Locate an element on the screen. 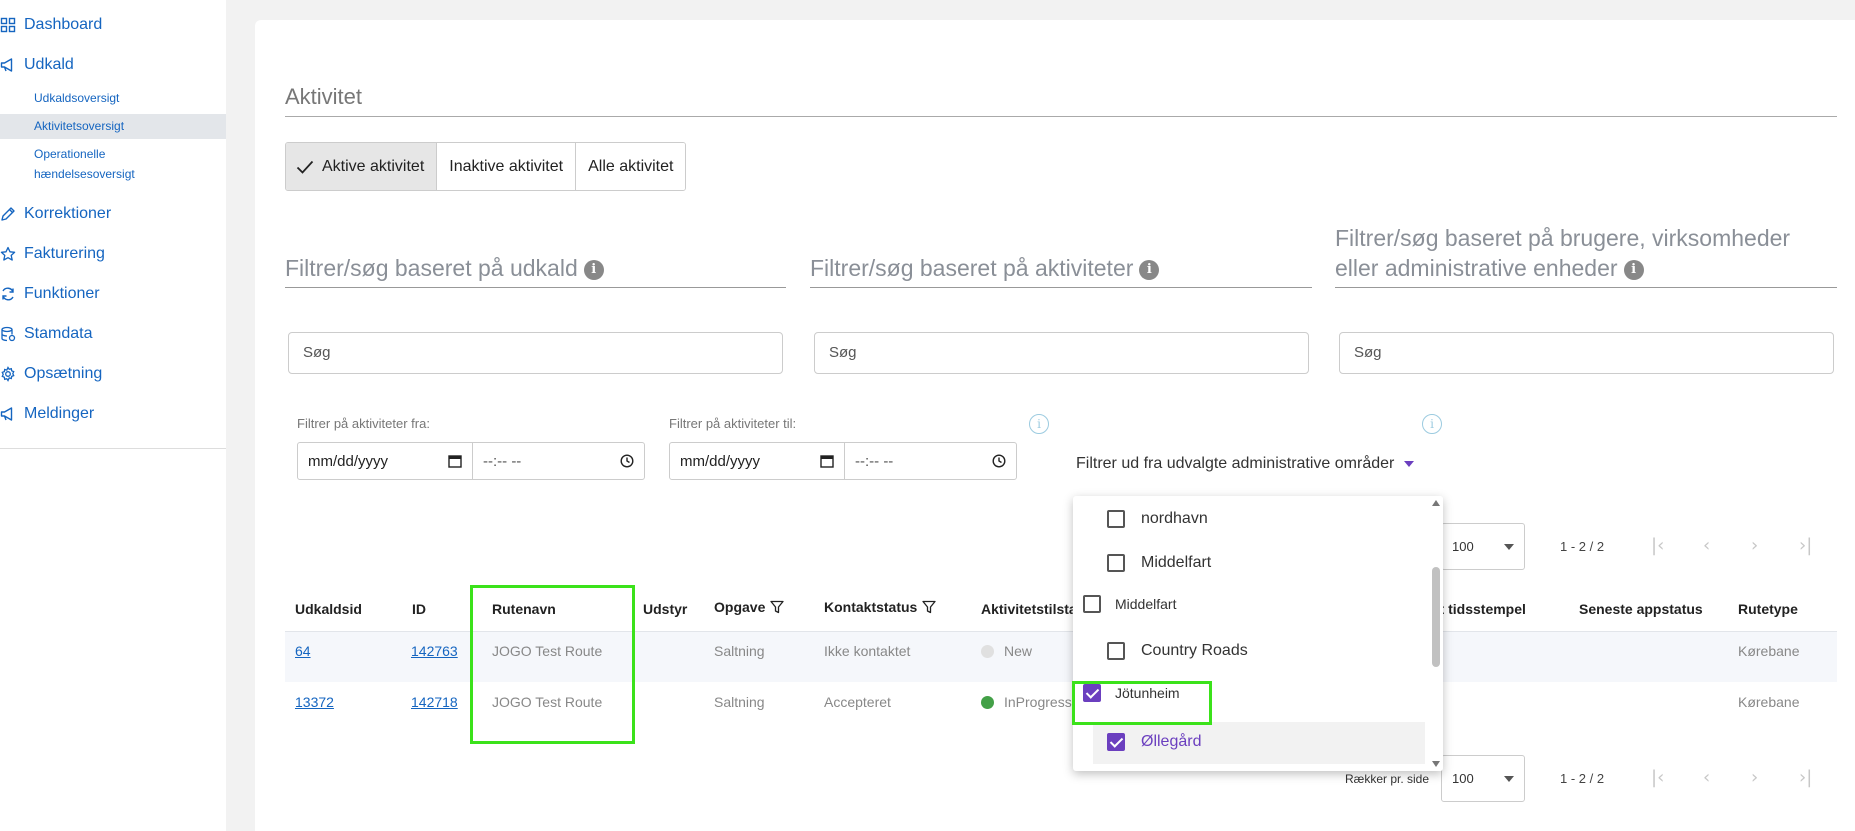  sidebar-subitem-udkaldsoversigt: Udkaldsoversigt is located at coordinates (76, 98).